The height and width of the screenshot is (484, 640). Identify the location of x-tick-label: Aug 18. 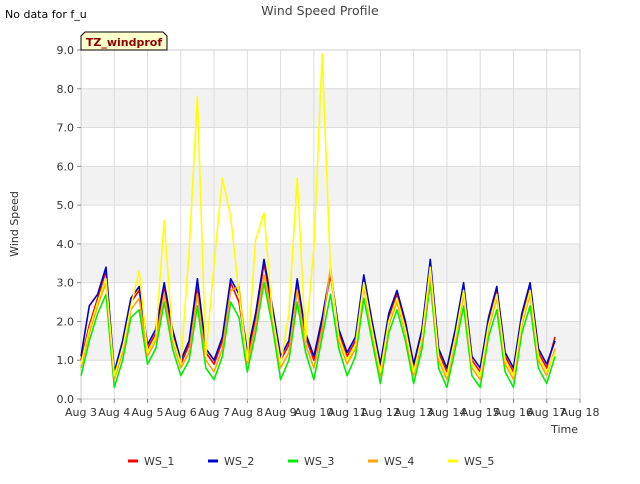
(580, 412).